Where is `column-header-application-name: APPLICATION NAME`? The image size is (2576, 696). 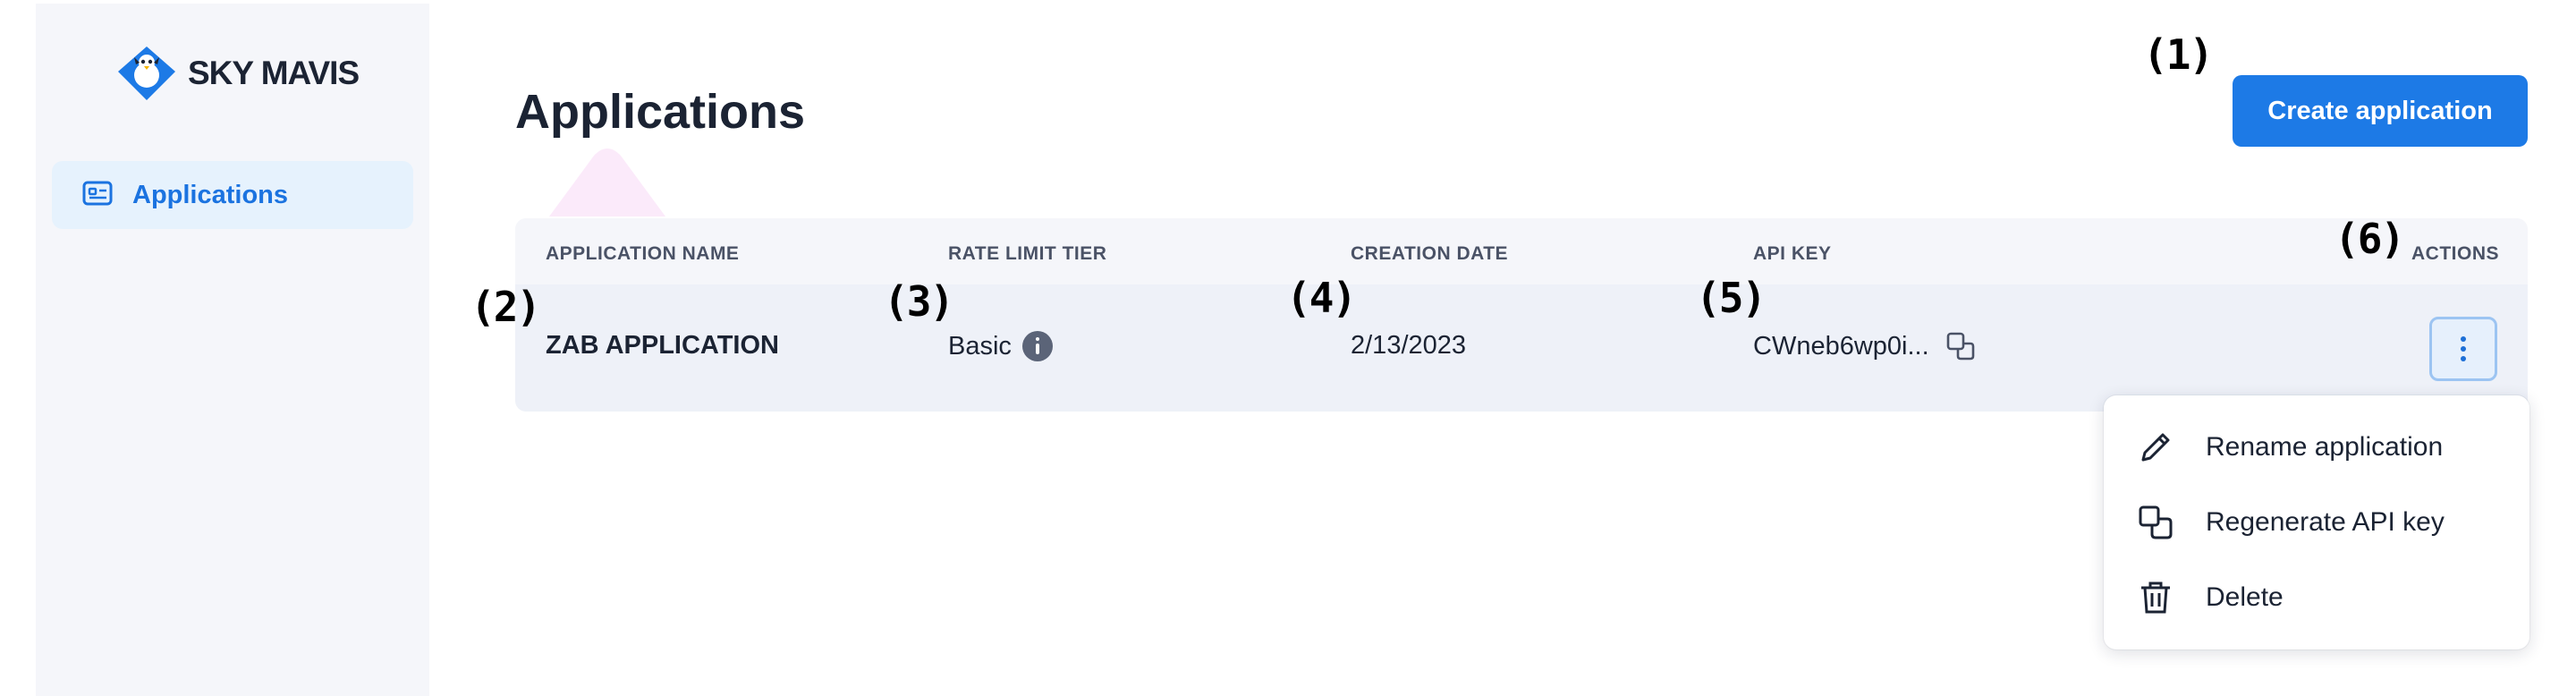 column-header-application-name: APPLICATION NAME is located at coordinates (643, 253).